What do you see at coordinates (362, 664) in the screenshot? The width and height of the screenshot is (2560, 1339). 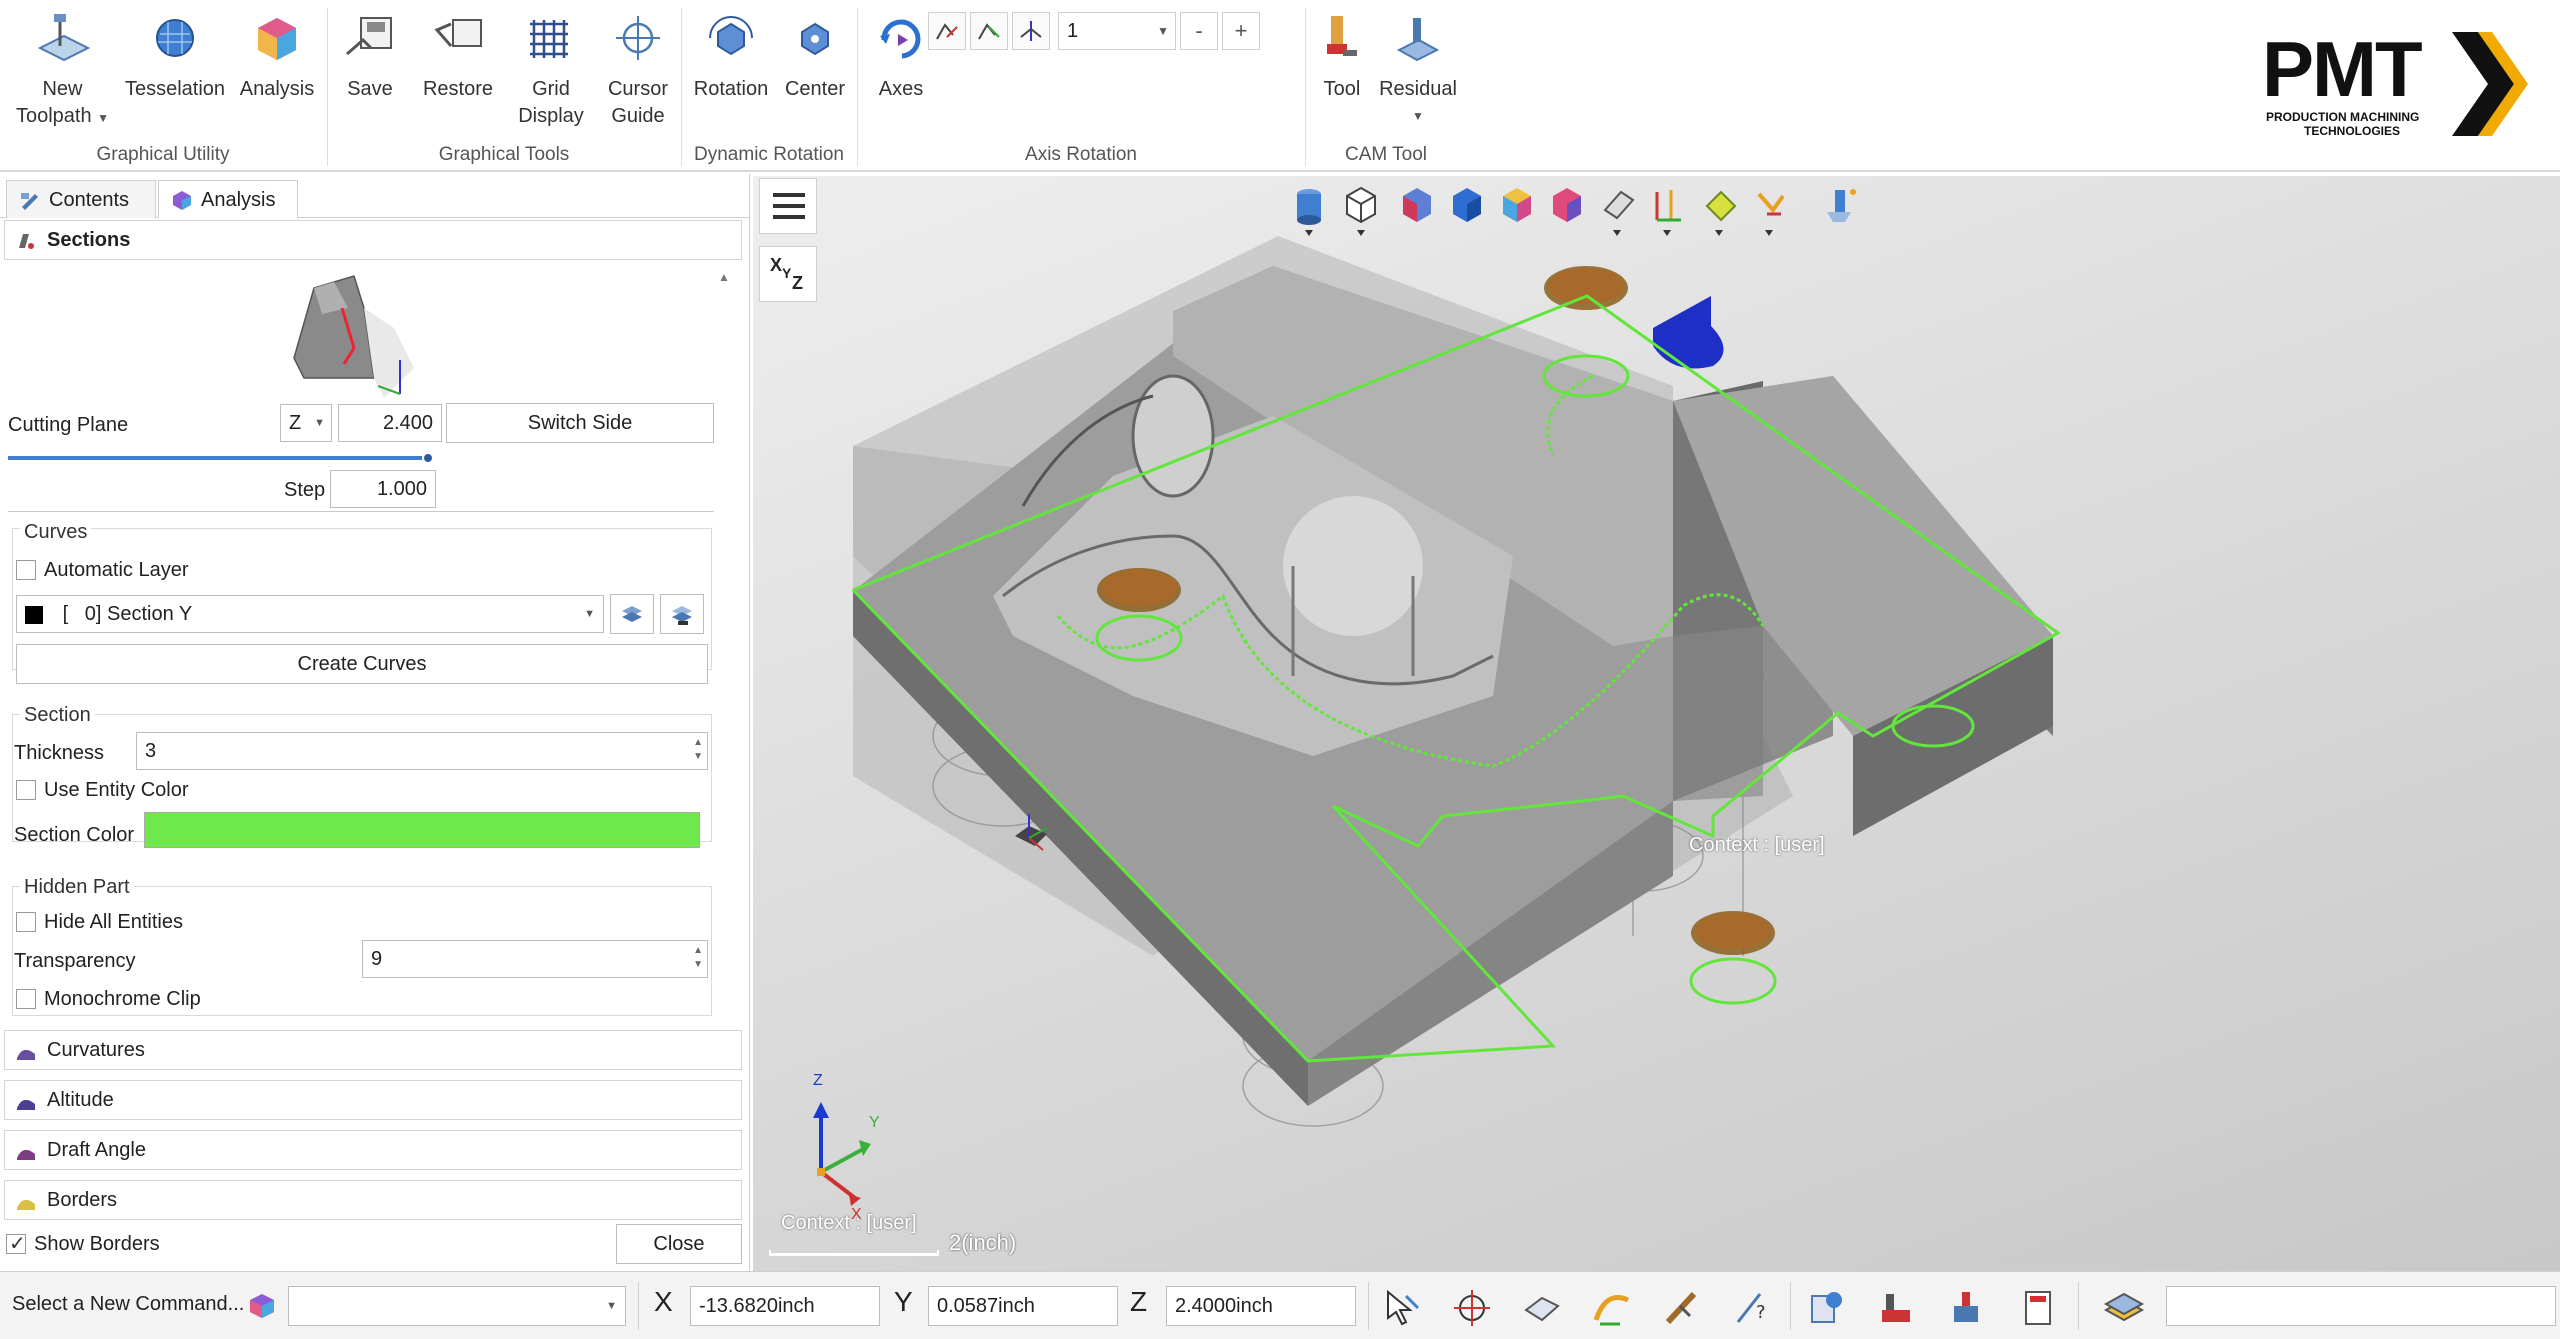 I see `create-curves-button: Create Curves` at bounding box center [362, 664].